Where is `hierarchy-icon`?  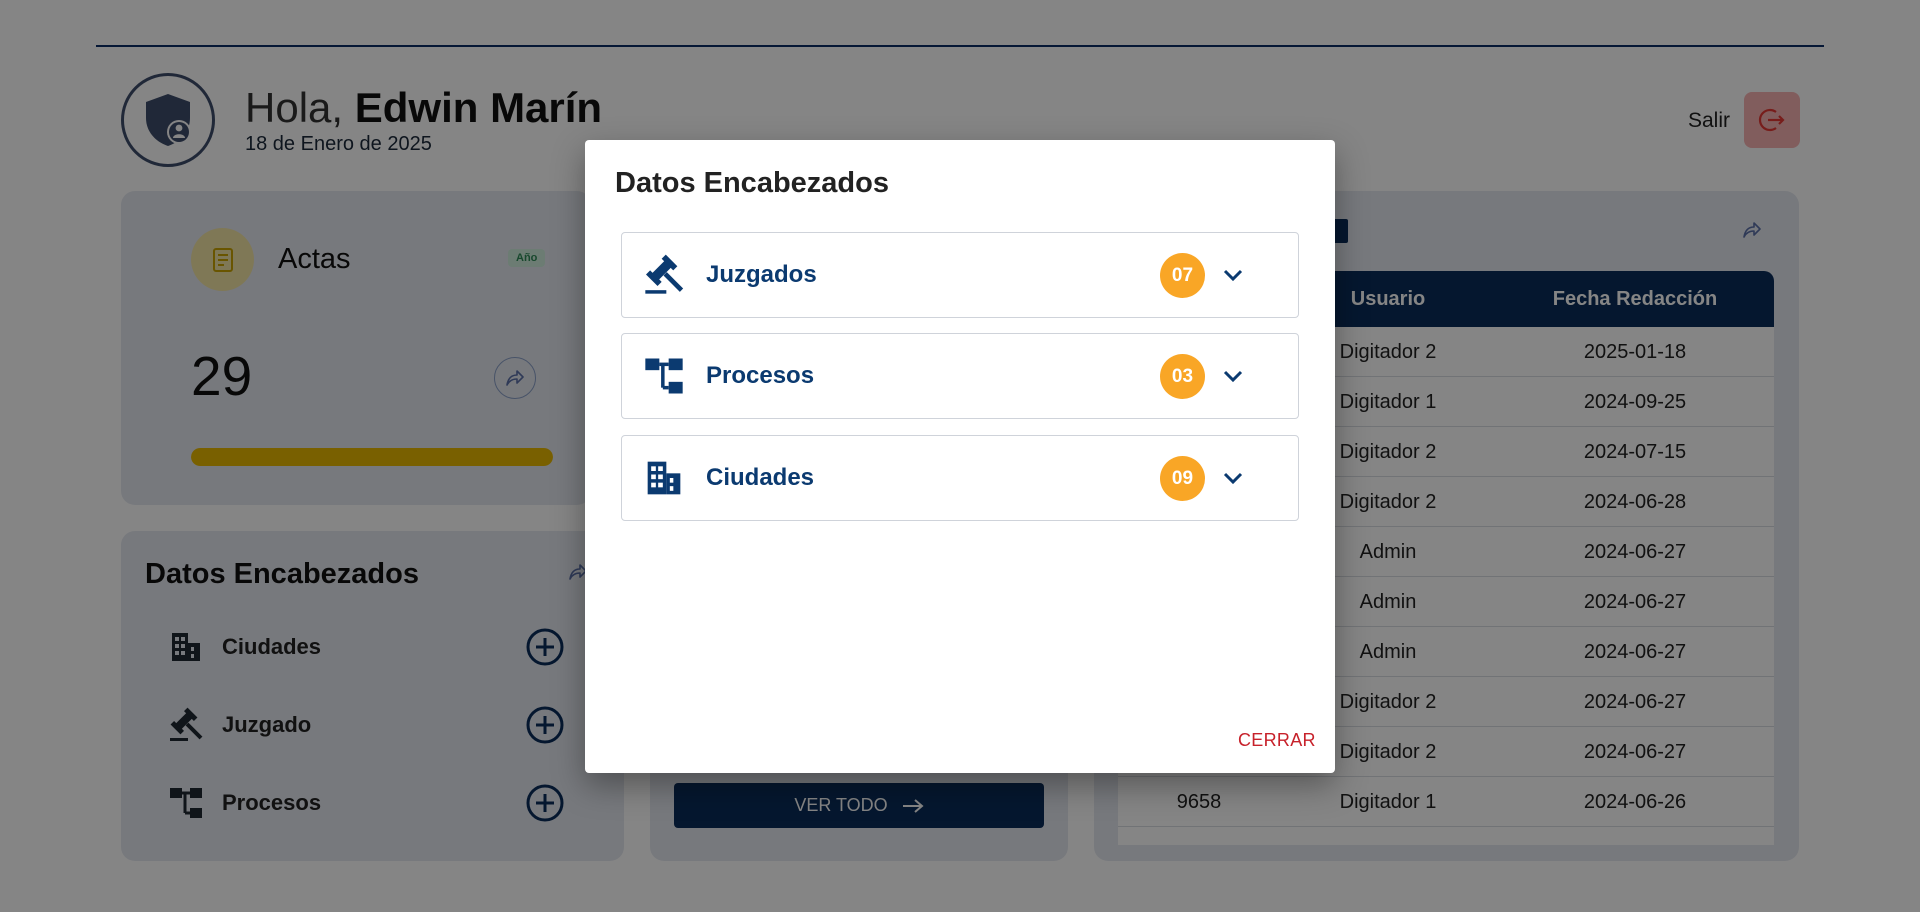
hierarchy-icon is located at coordinates (664, 376).